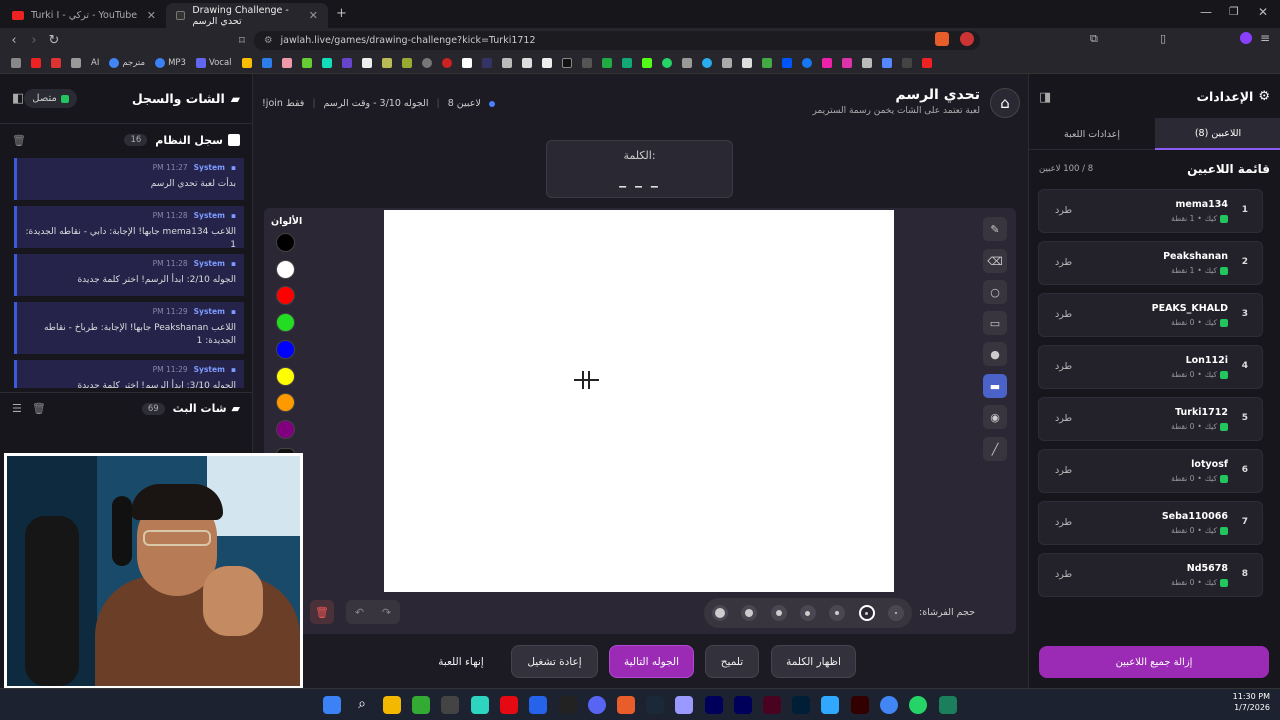 The width and height of the screenshot is (1280, 720). I want to click on bookmark-youtube2-icon, so click(927, 62).